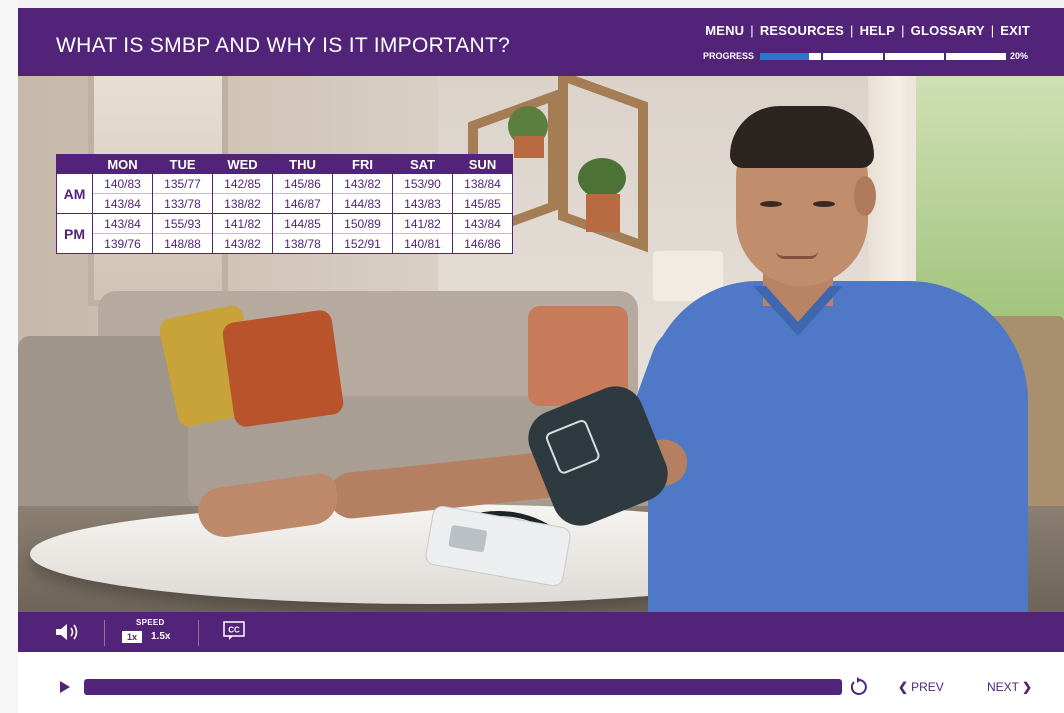  What do you see at coordinates (463, 687) in the screenshot?
I see `video-timeline` at bounding box center [463, 687].